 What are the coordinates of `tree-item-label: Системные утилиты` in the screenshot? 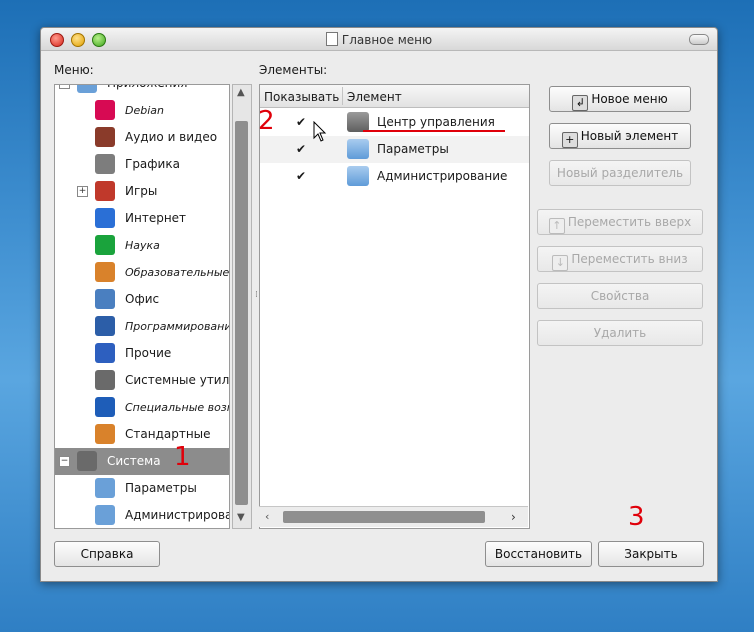 It's located at (177, 380).